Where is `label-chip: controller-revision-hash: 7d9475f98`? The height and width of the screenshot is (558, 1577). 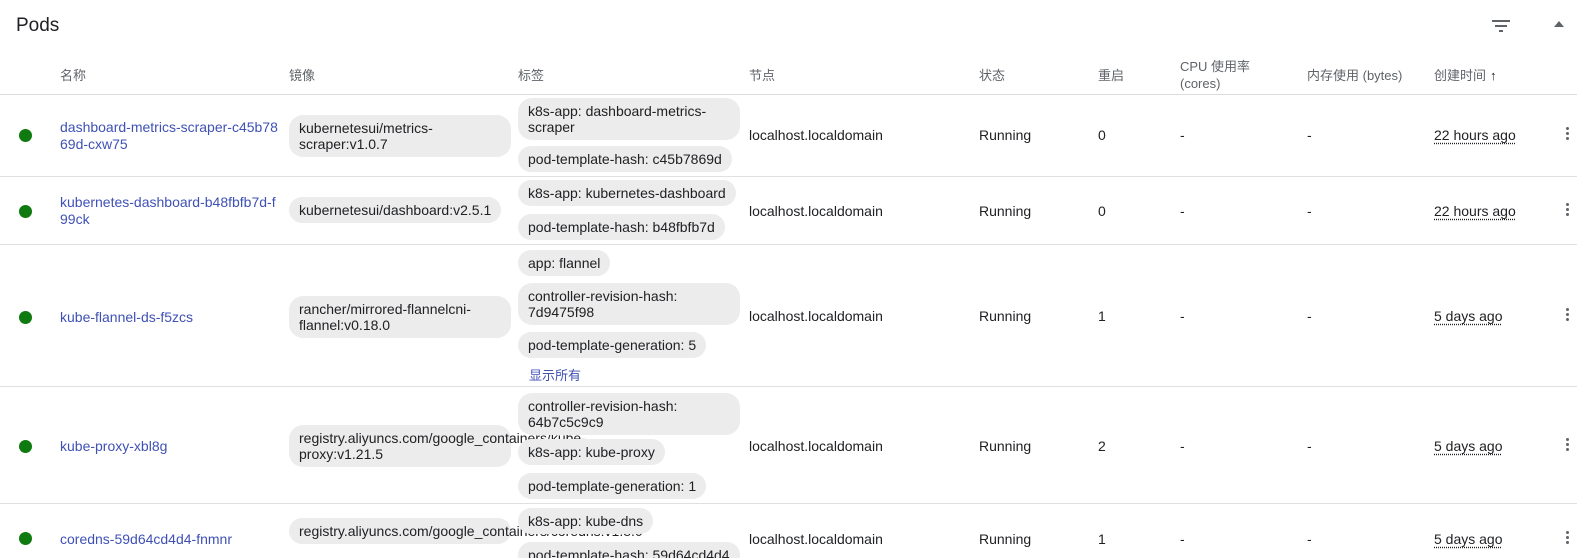
label-chip: controller-revision-hash: 7d9475f98 is located at coordinates (629, 304).